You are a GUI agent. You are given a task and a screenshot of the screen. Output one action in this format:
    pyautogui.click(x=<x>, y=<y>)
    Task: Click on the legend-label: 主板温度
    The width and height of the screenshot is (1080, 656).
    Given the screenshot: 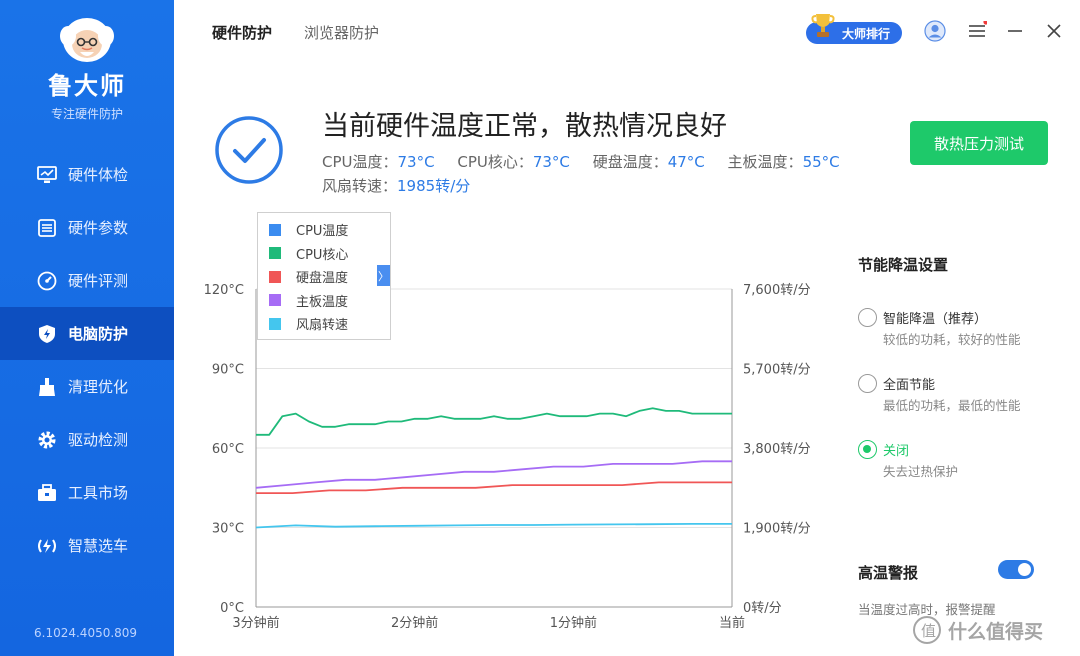 What is the action you would take?
    pyautogui.click(x=322, y=302)
    